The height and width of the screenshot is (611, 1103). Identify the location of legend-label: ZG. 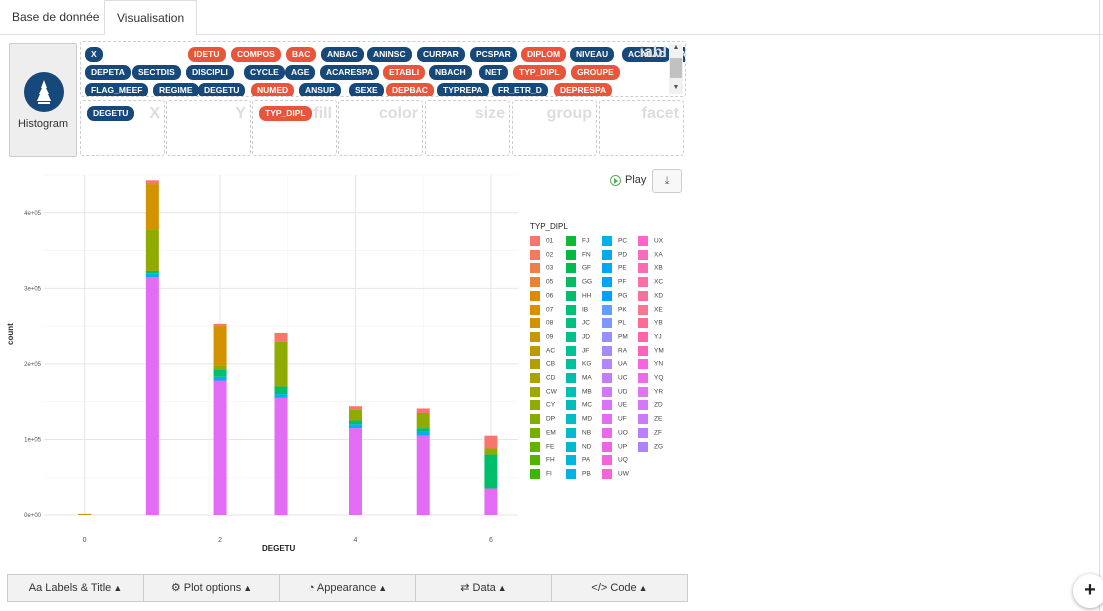
(659, 447).